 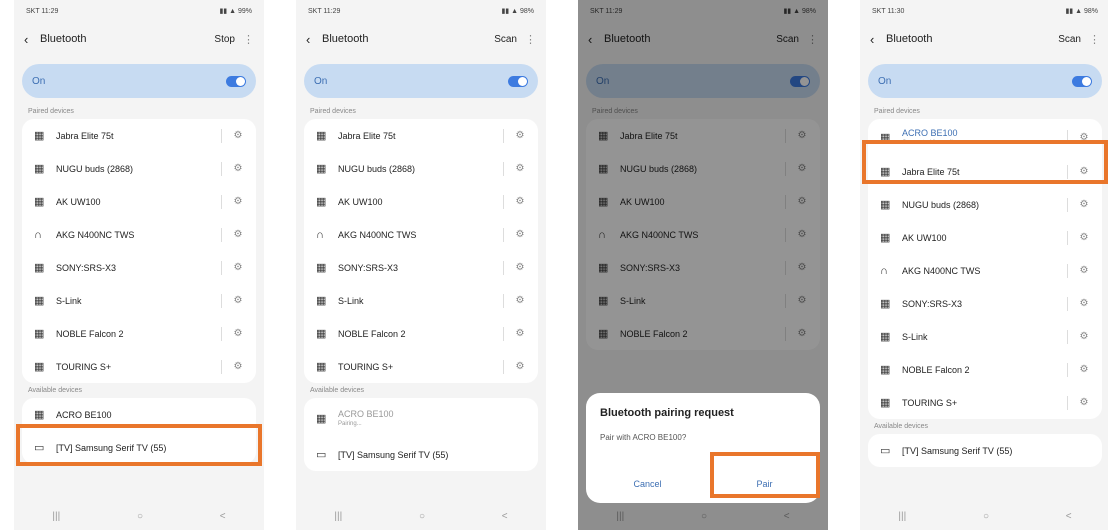 What do you see at coordinates (517, 11) in the screenshot?
I see `status-icons: ▮▮ ▲ 98%` at bounding box center [517, 11].